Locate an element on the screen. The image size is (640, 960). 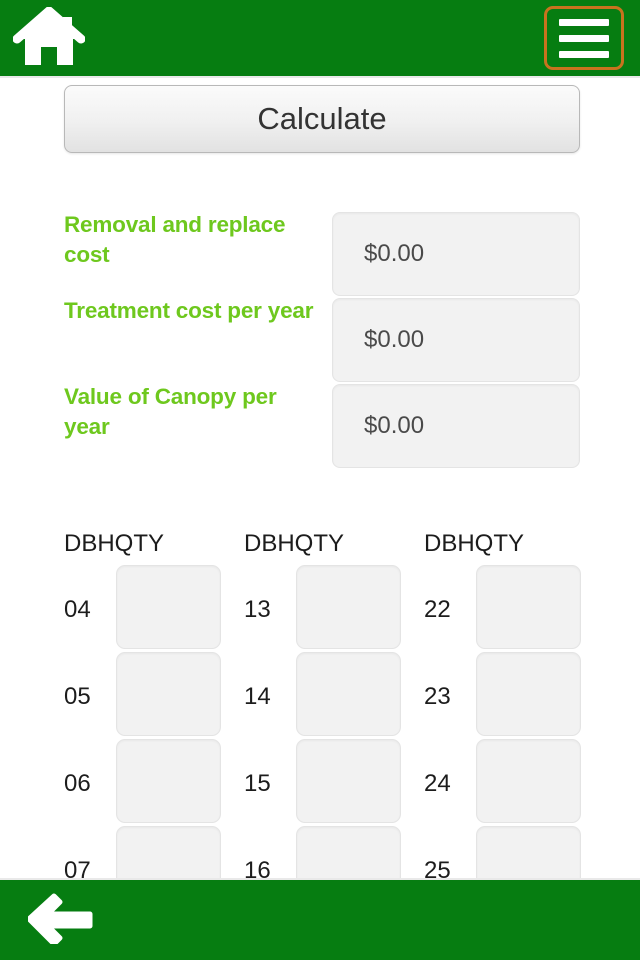
table-row: 24 is located at coordinates (502, 779).